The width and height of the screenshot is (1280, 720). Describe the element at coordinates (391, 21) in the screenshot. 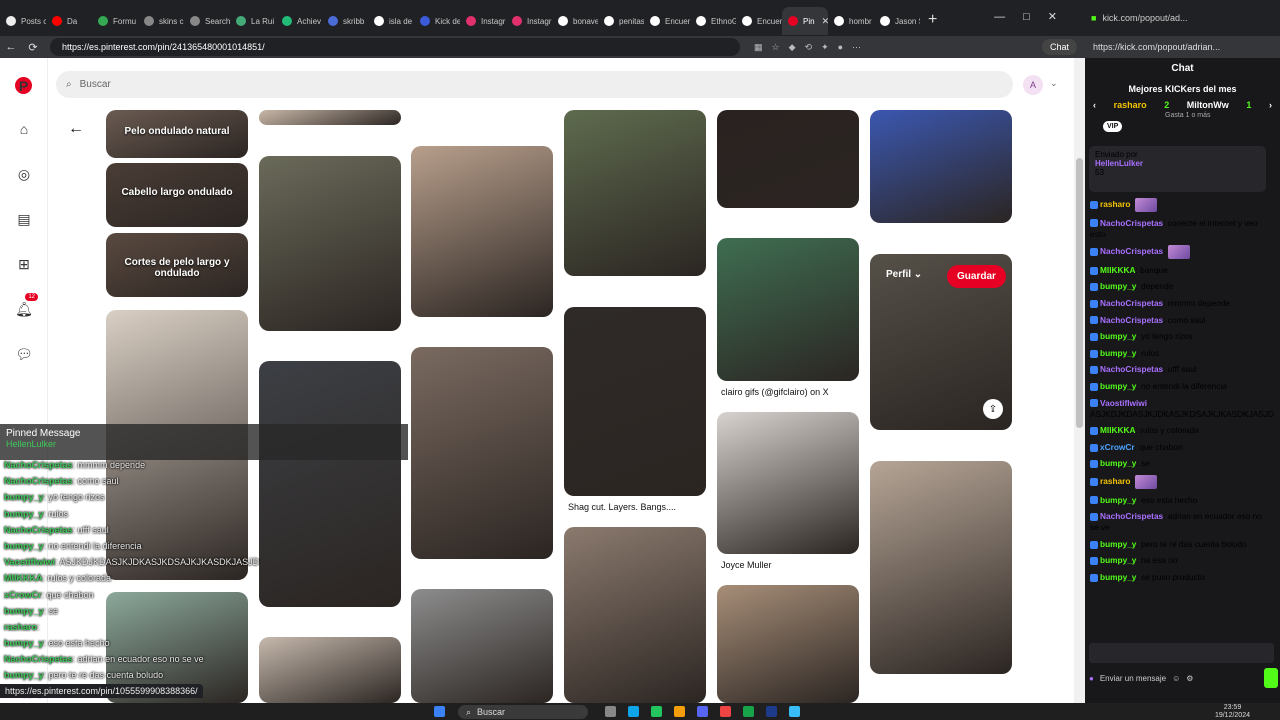

I see `browser-tab: isla de` at that location.